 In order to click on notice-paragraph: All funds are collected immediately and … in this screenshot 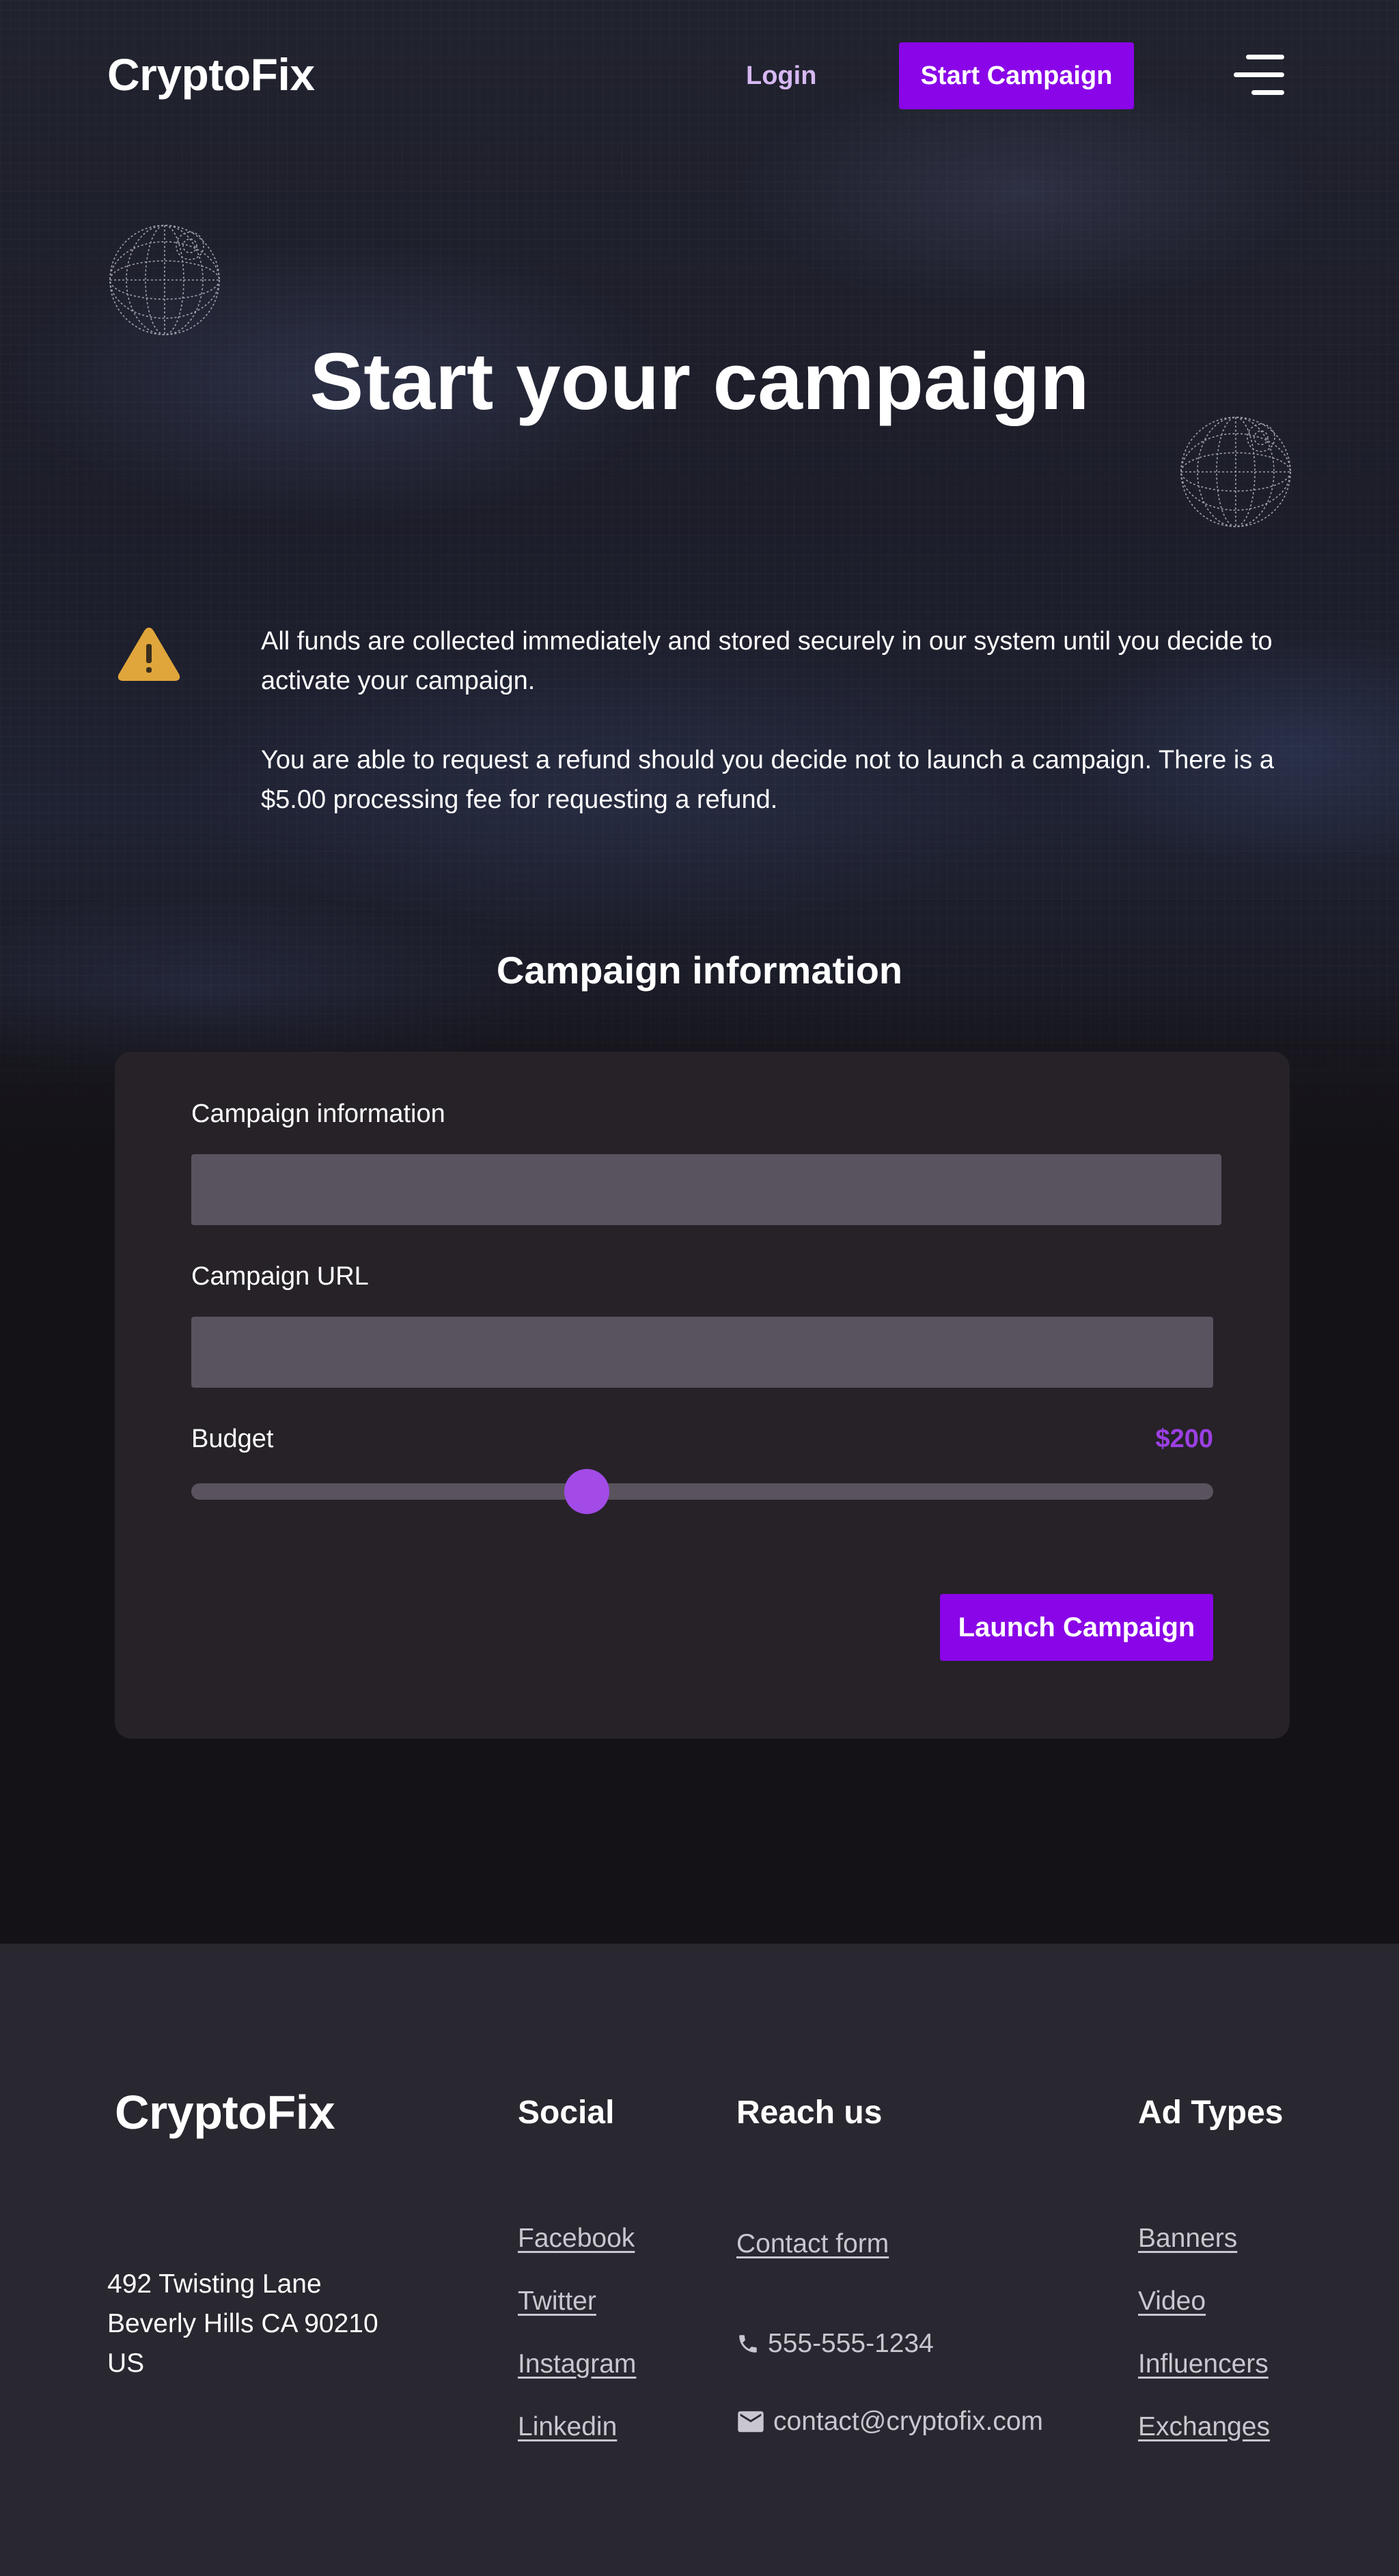, I will do `click(767, 661)`.